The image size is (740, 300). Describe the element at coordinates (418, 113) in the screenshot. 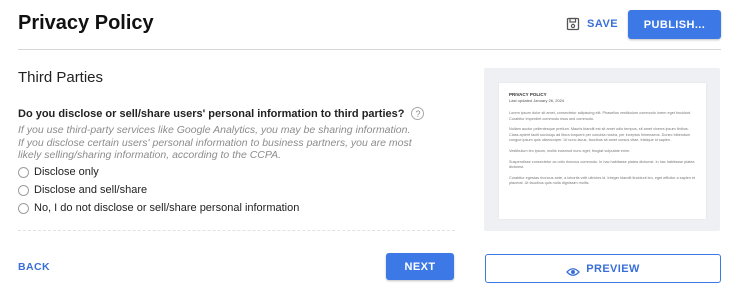

I see `help-icon: ?` at that location.